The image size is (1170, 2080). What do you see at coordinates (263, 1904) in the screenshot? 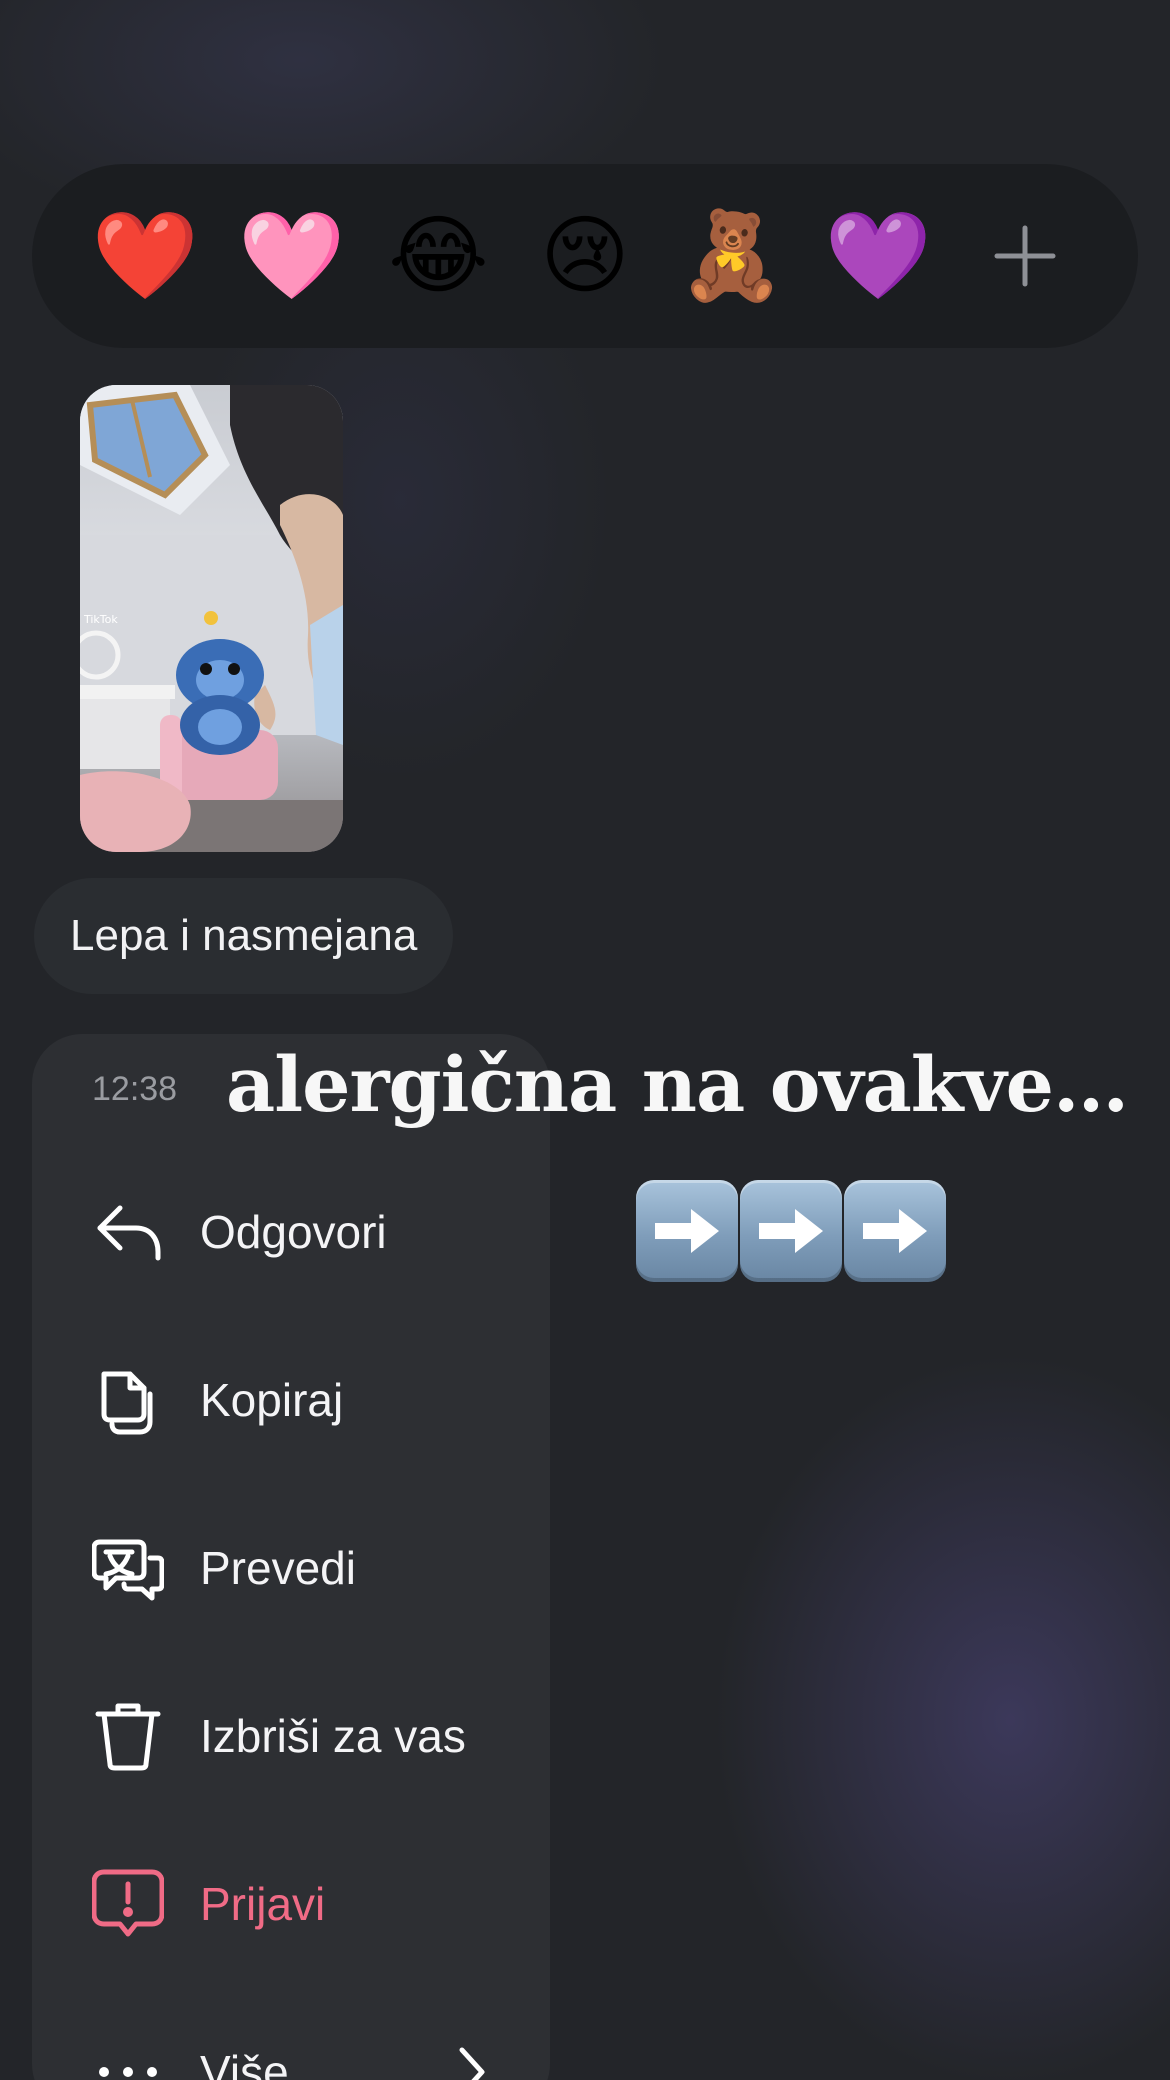
I see `menu-label-report: Prijavi` at bounding box center [263, 1904].